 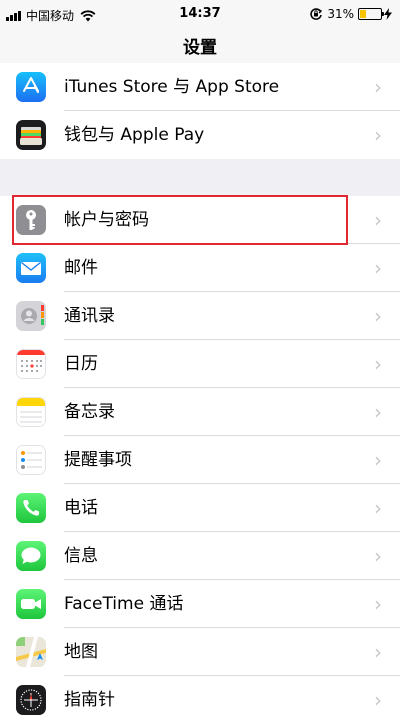 I want to click on app-store-icon, so click(x=31, y=87).